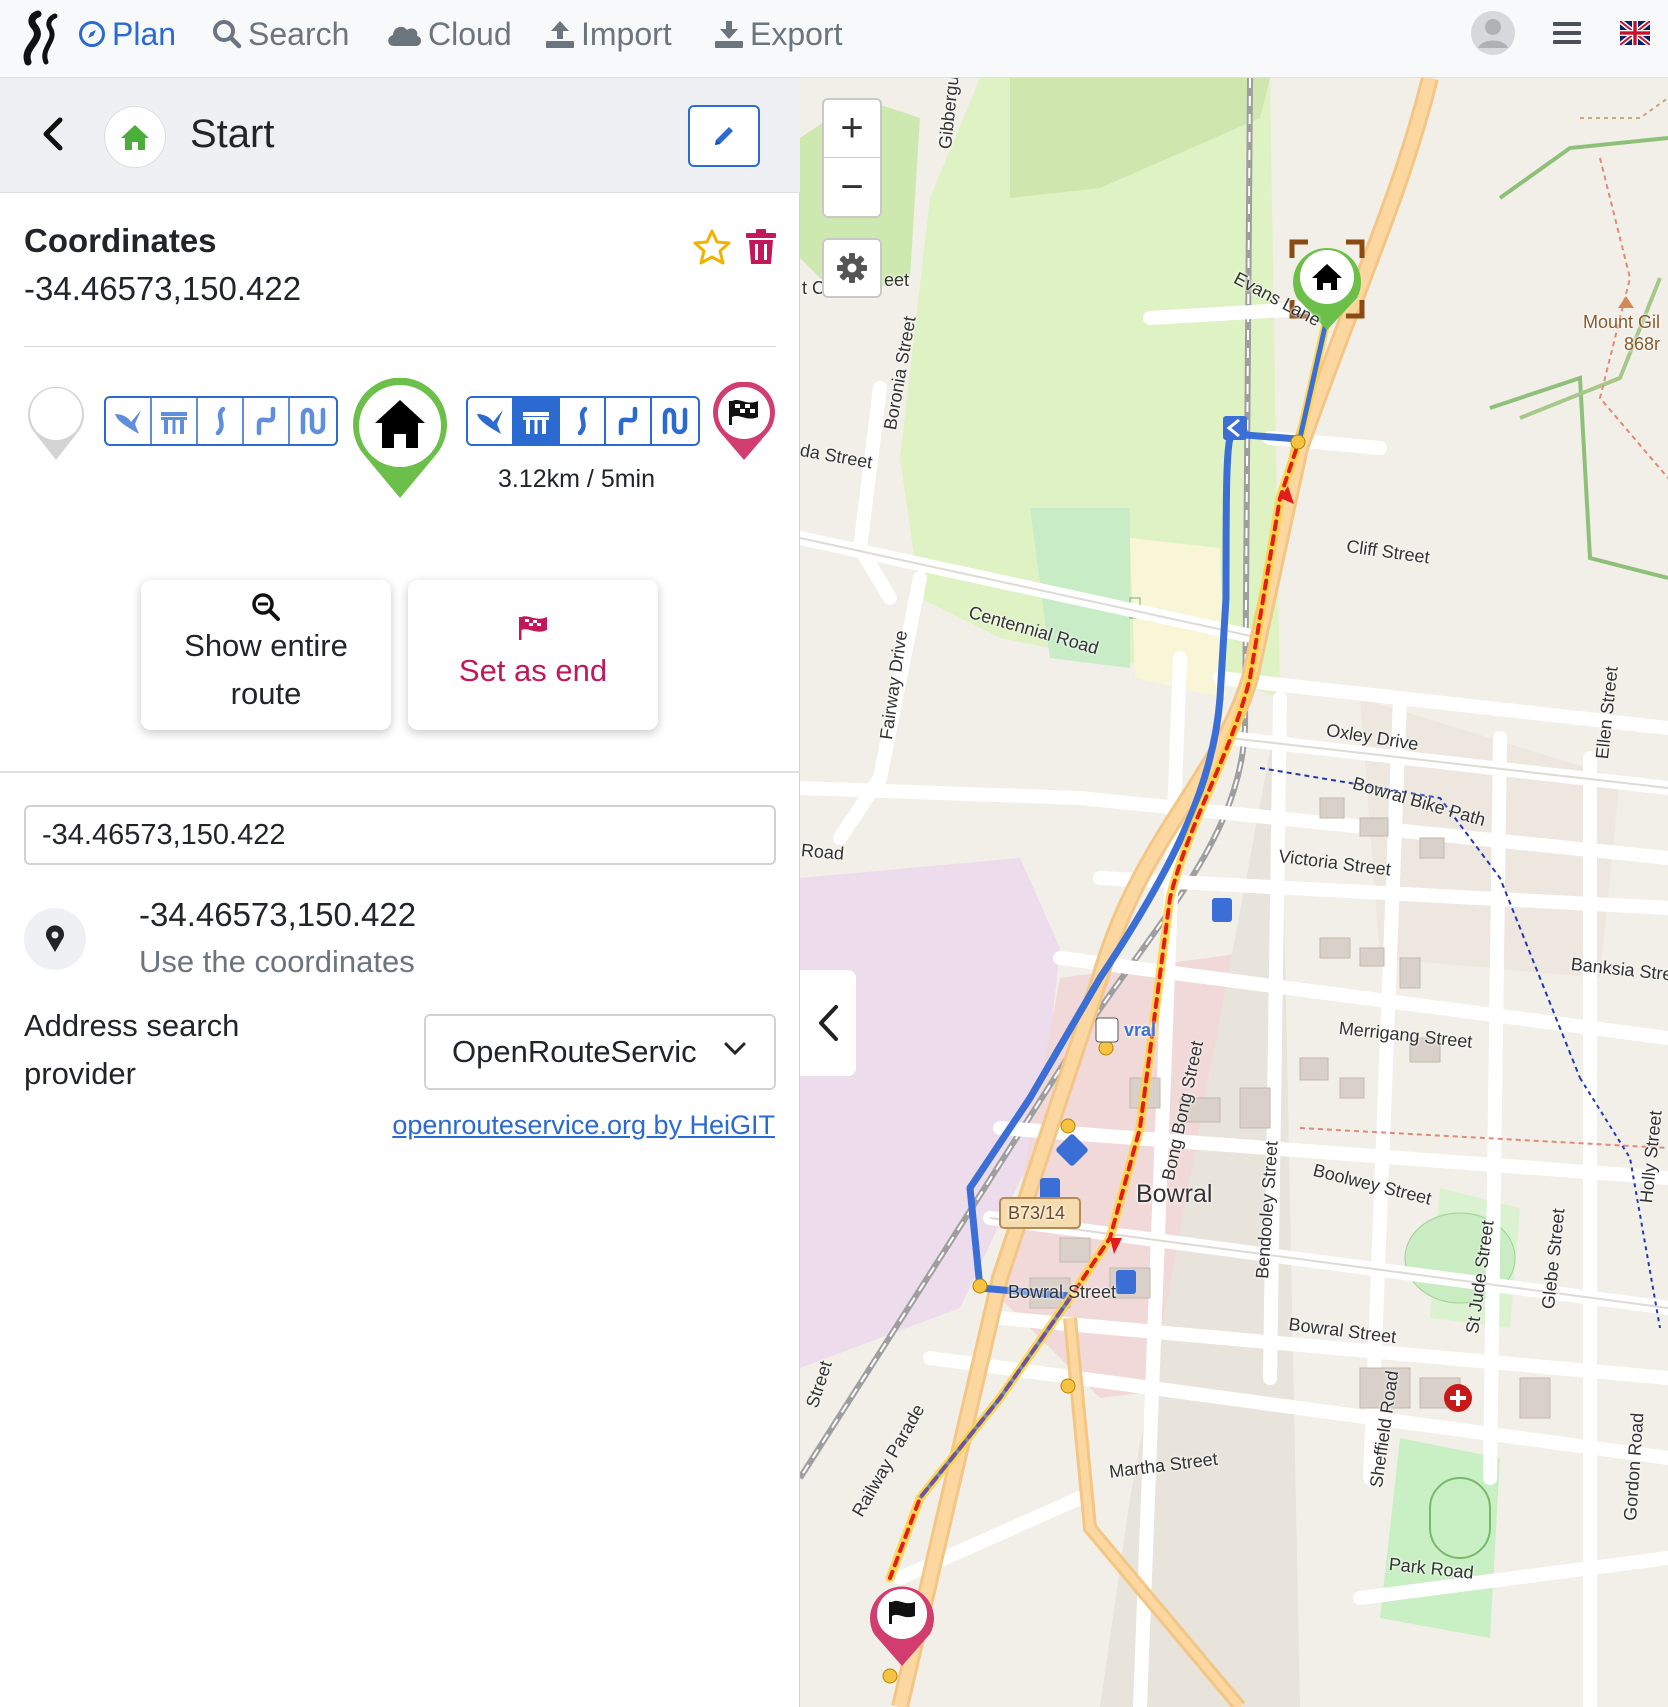 The height and width of the screenshot is (1707, 1668). What do you see at coordinates (1622, 322) in the screenshot?
I see `map-label: Mount Gil` at bounding box center [1622, 322].